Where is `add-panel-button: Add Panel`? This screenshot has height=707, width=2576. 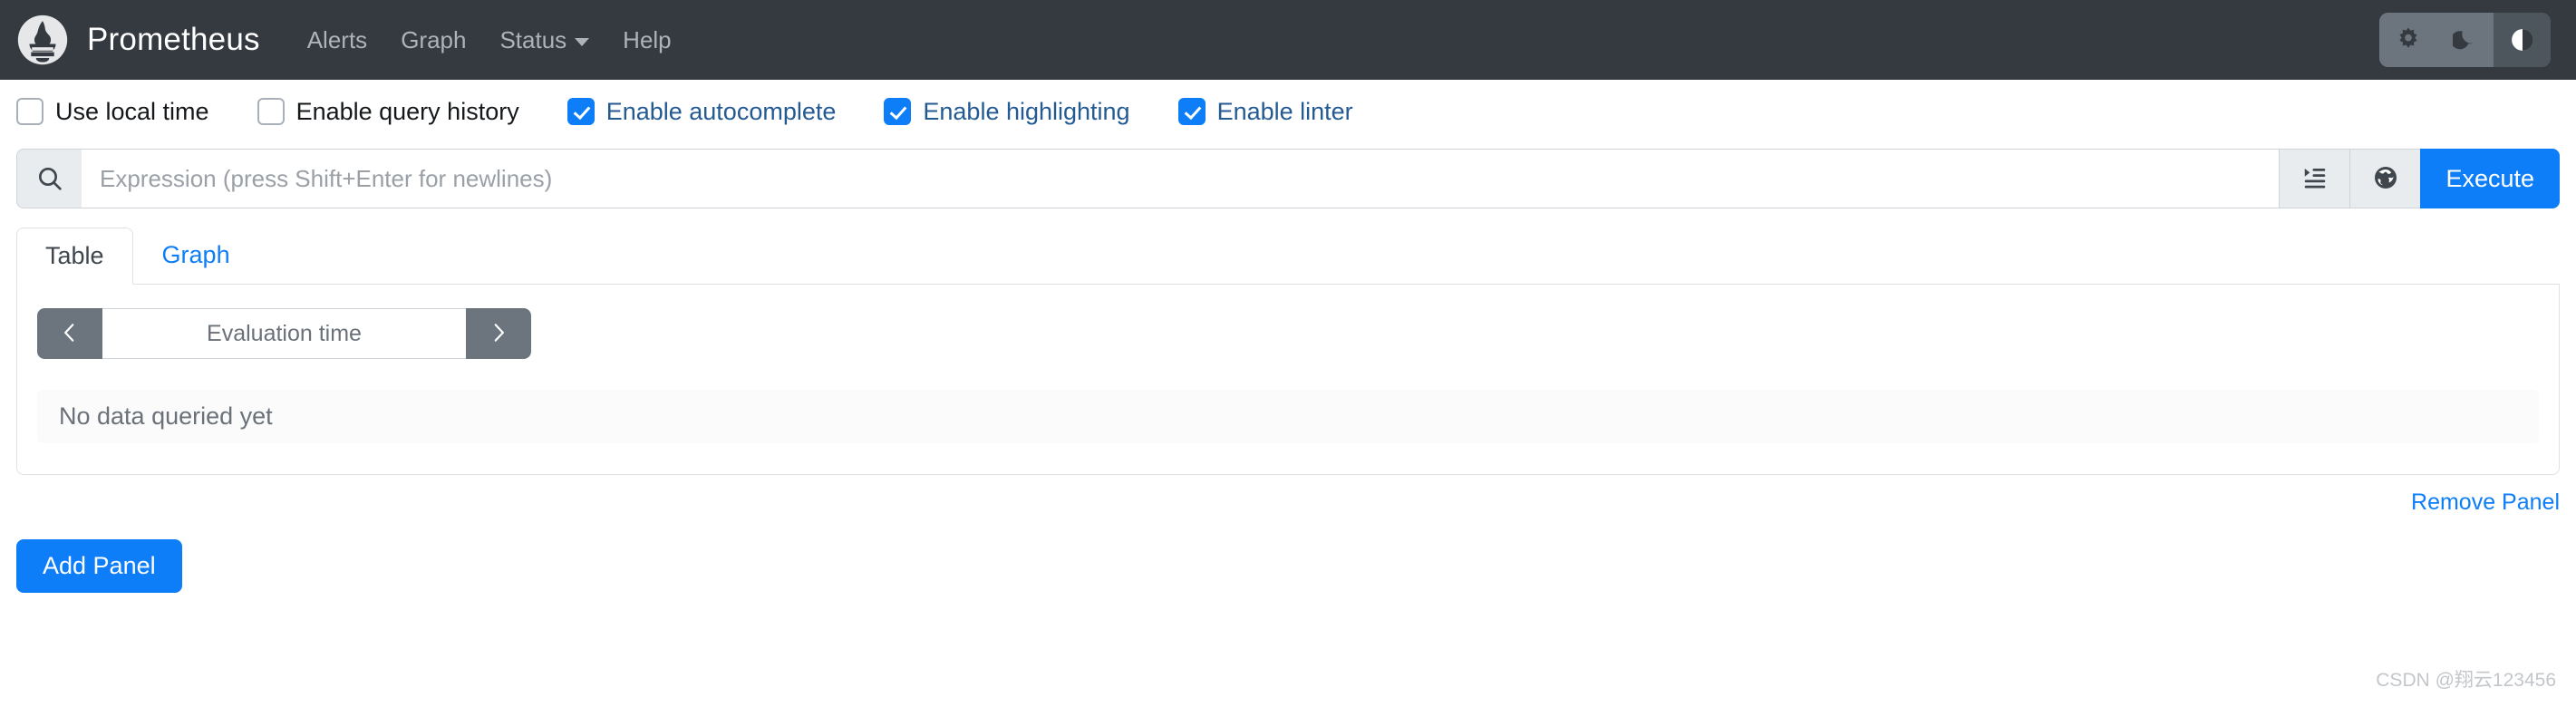 add-panel-button: Add Panel is located at coordinates (99, 566).